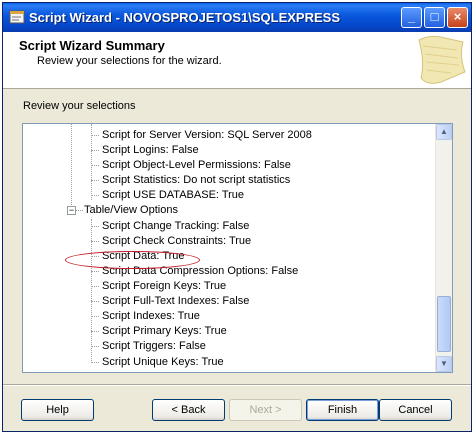 Image resolution: width=474 pixels, height=434 pixels. I want to click on page-title: Script Wizard Summary, so click(92, 45).